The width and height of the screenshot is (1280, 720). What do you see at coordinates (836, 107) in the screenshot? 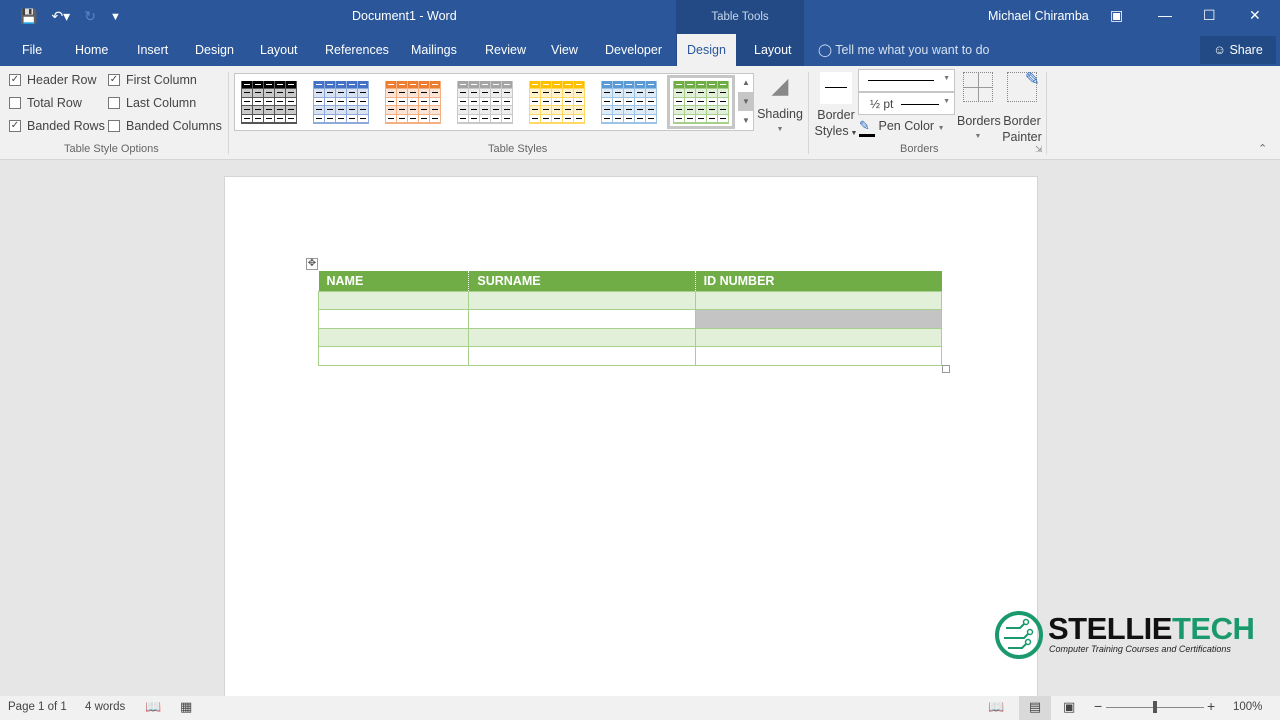
I see `border-styles-button: Border Styles ▼` at bounding box center [836, 107].